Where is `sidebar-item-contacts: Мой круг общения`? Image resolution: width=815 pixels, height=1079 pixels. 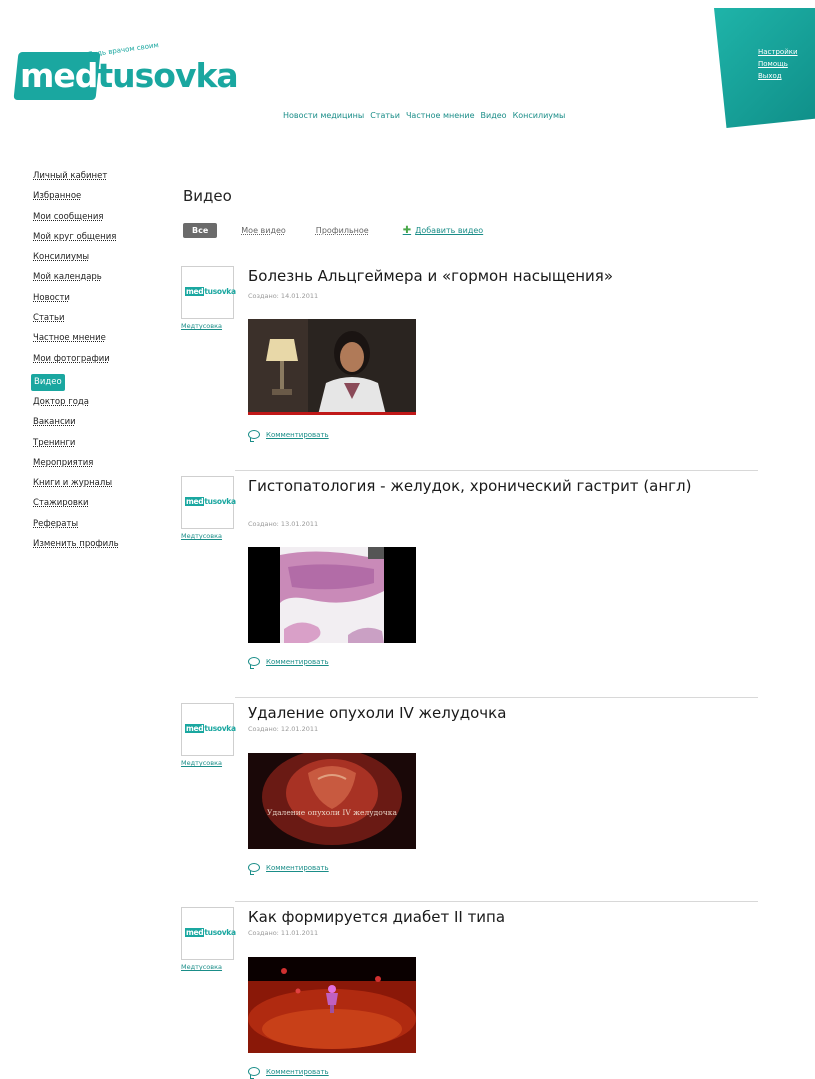
sidebar-item-contacts: Мой круг общения is located at coordinates (93, 237).